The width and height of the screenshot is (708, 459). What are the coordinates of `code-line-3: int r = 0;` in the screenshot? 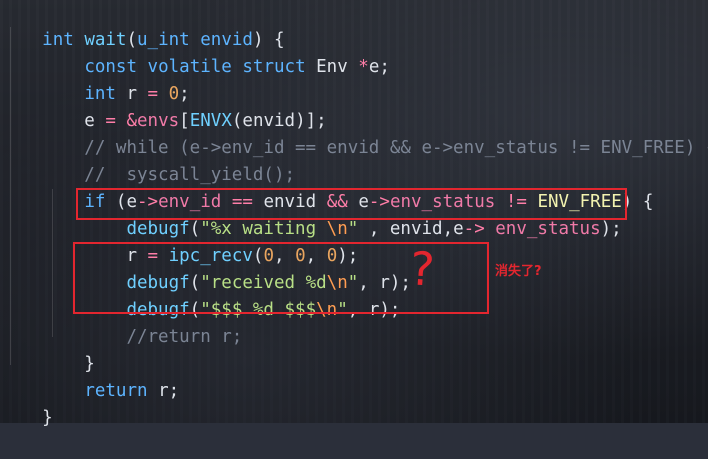 It's located at (137, 94).